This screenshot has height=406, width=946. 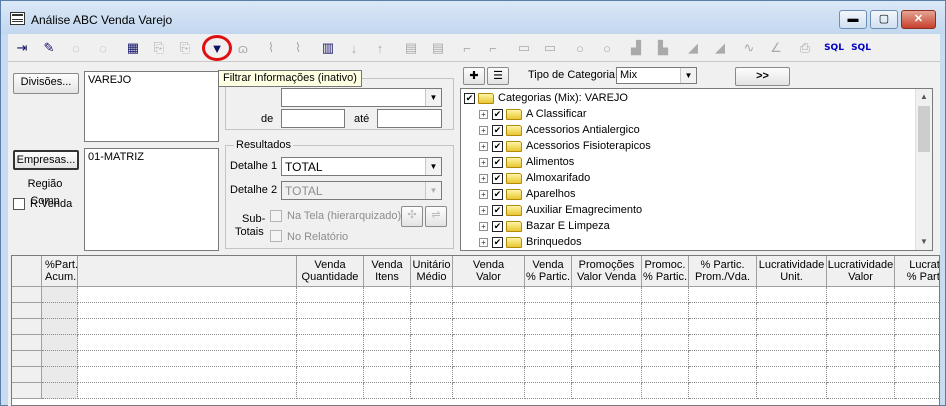 What do you see at coordinates (530, 242) in the screenshot?
I see `tree-item: + ✔ Brinquedos` at bounding box center [530, 242].